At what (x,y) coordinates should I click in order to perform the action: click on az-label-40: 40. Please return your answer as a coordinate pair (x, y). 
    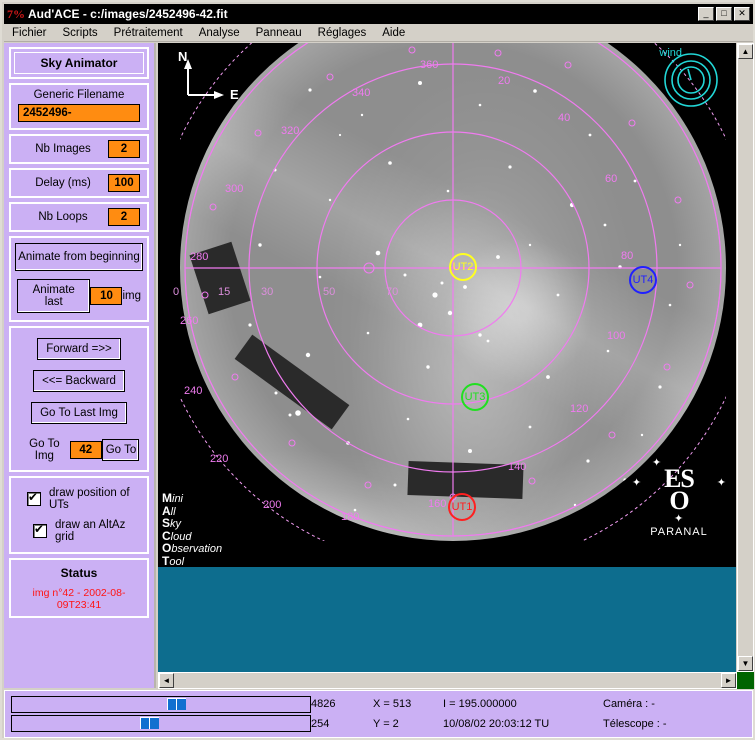
    Looking at the image, I should click on (564, 118).